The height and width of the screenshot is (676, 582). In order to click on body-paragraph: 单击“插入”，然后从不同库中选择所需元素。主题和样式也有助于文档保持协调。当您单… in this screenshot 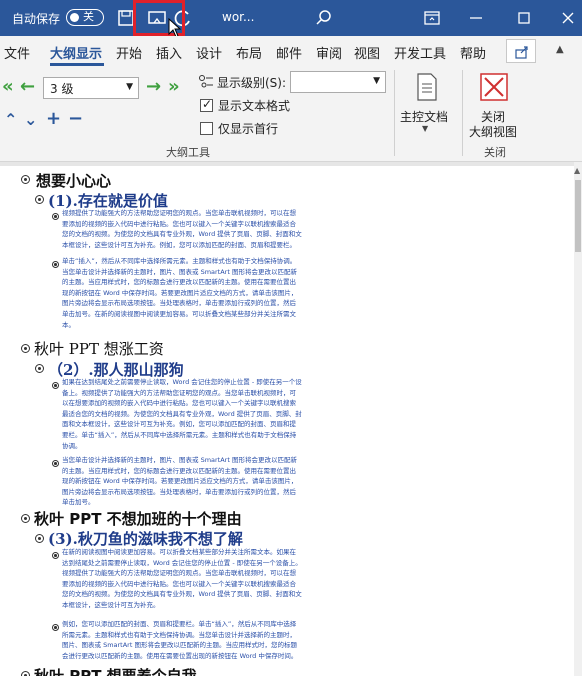, I will do `click(180, 293)`.